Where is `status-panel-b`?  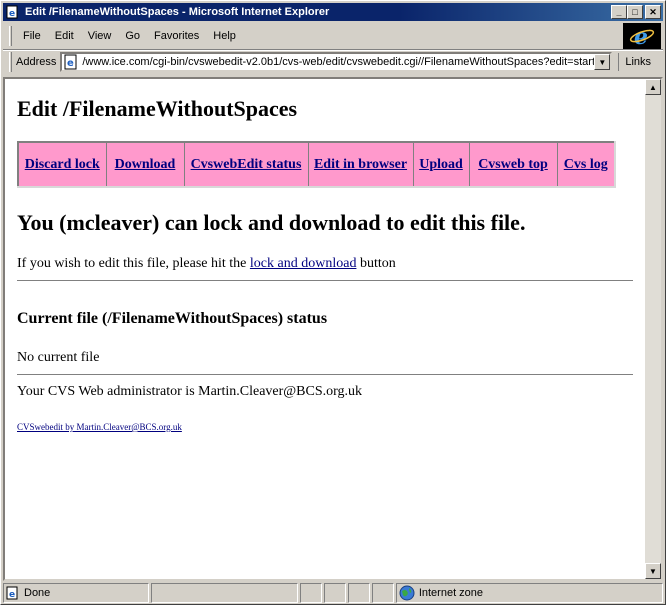 status-panel-b is located at coordinates (335, 593).